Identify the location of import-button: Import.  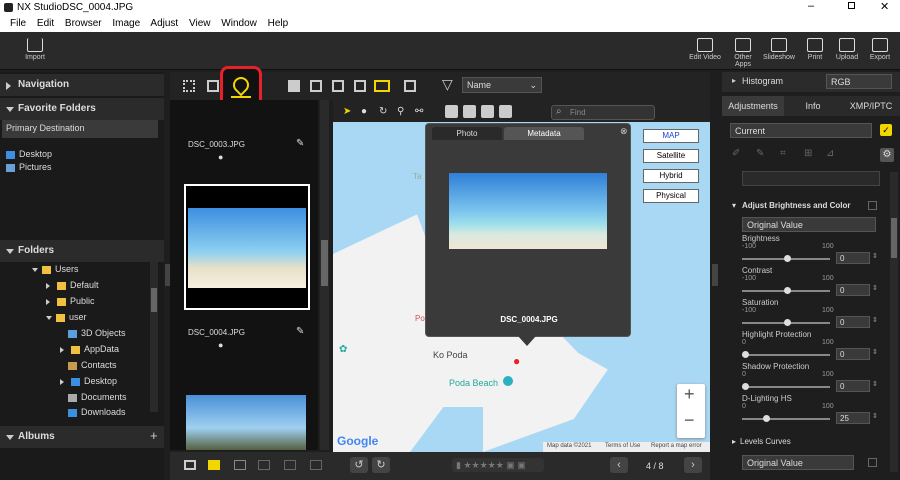
(35, 49).